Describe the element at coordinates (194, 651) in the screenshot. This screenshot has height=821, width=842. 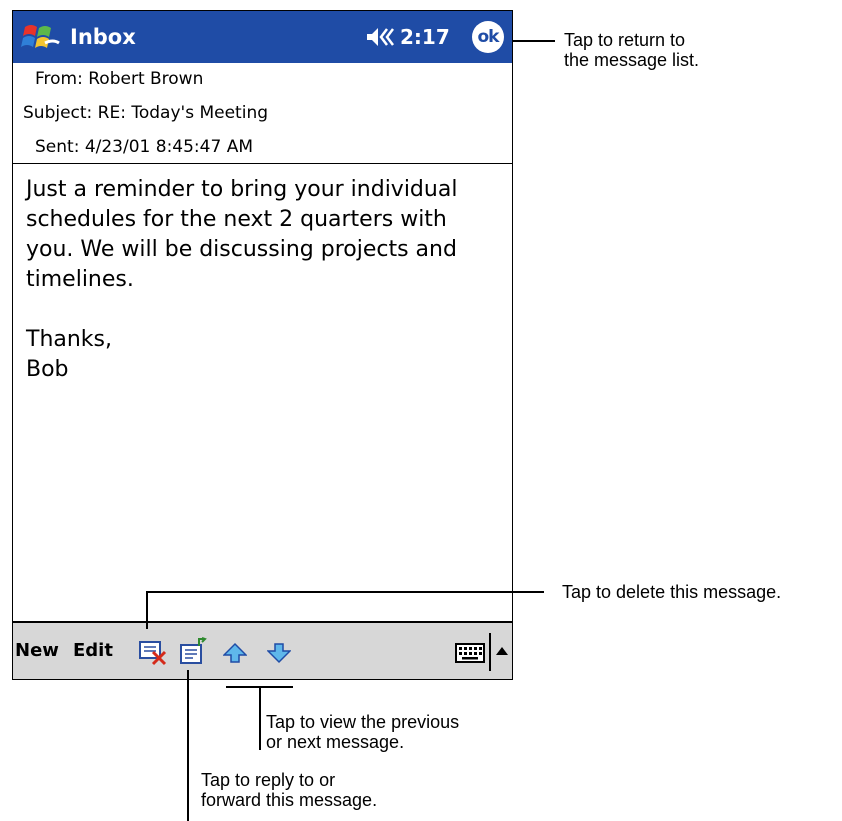
I see `reply-forward-icon` at that location.